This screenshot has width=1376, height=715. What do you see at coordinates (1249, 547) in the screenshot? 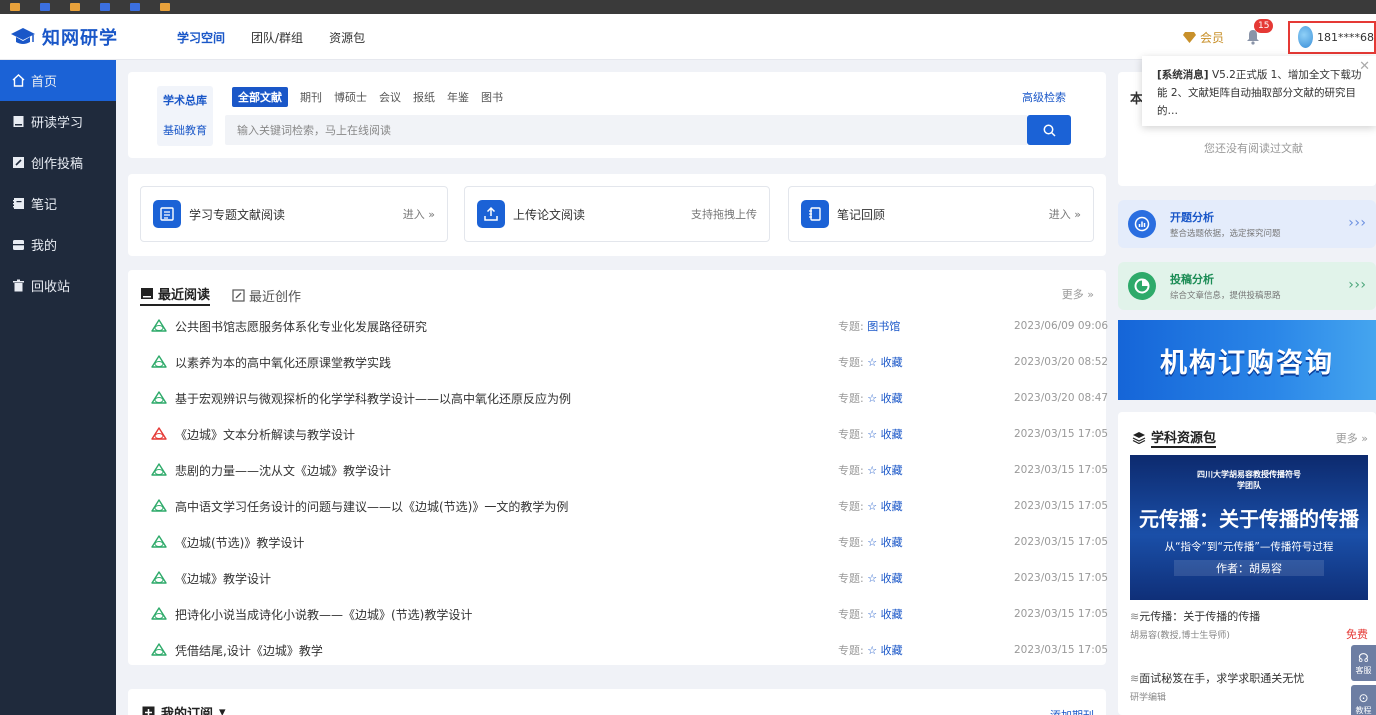
I see `cover-sub: 从“指令”到“元传播”—传播符号过程` at bounding box center [1249, 547].